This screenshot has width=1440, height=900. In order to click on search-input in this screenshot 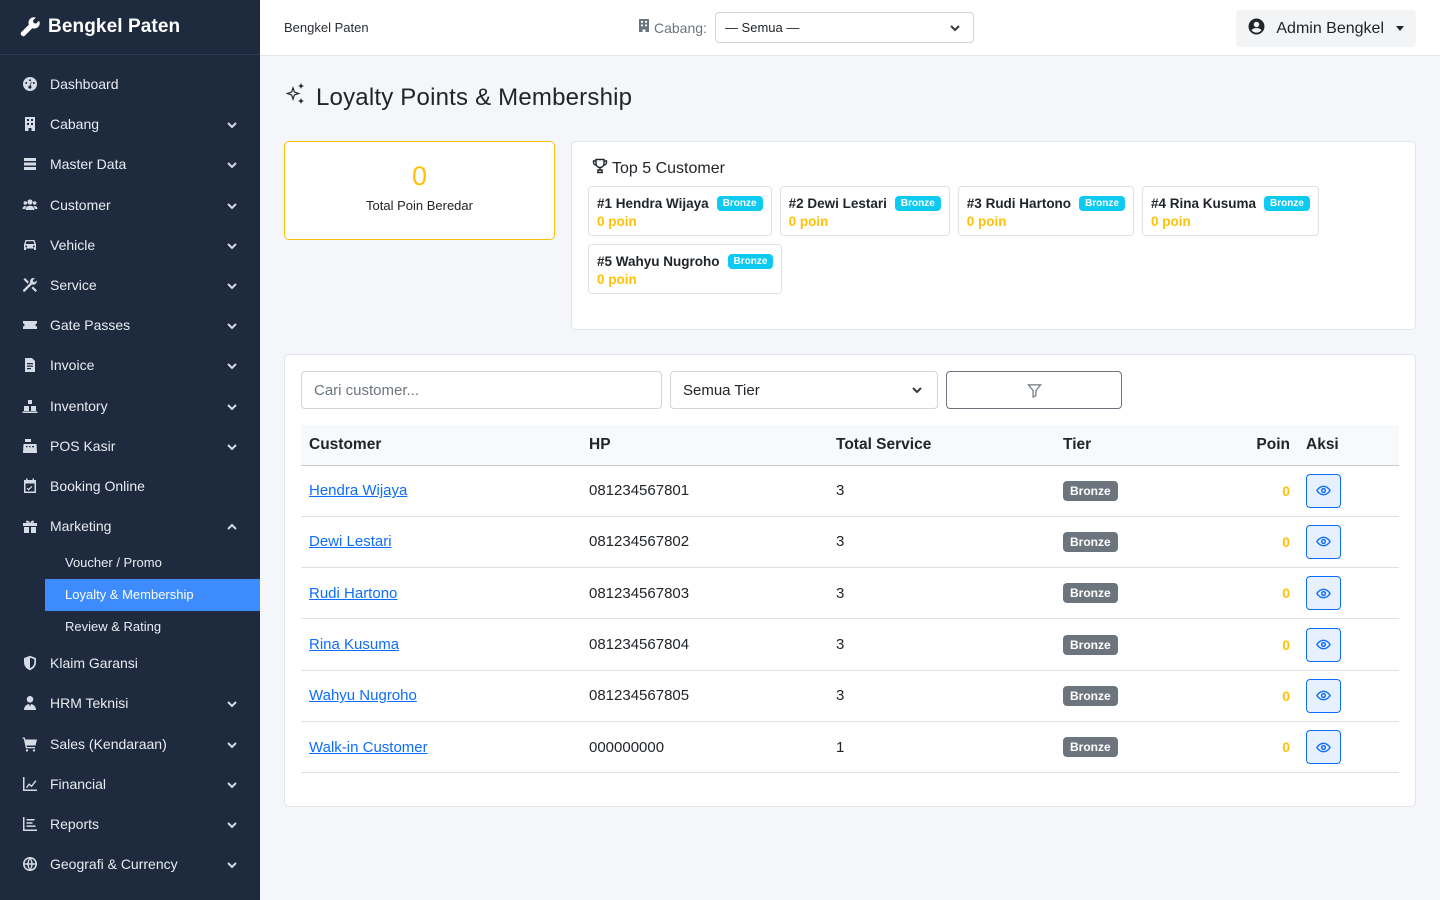, I will do `click(481, 390)`.